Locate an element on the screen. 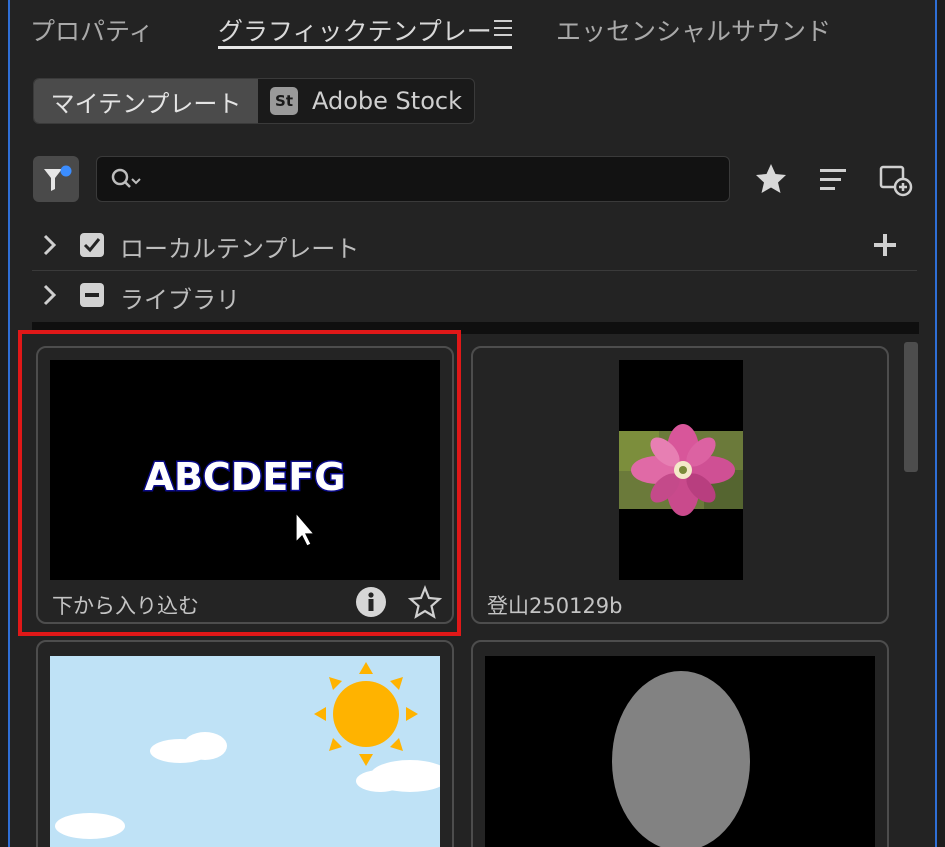 The image size is (945, 847). star-filter-icon is located at coordinates (771, 179).